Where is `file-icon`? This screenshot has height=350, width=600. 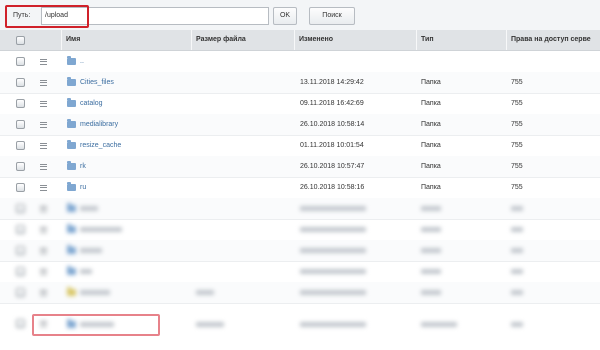
file-icon is located at coordinates (71, 291).